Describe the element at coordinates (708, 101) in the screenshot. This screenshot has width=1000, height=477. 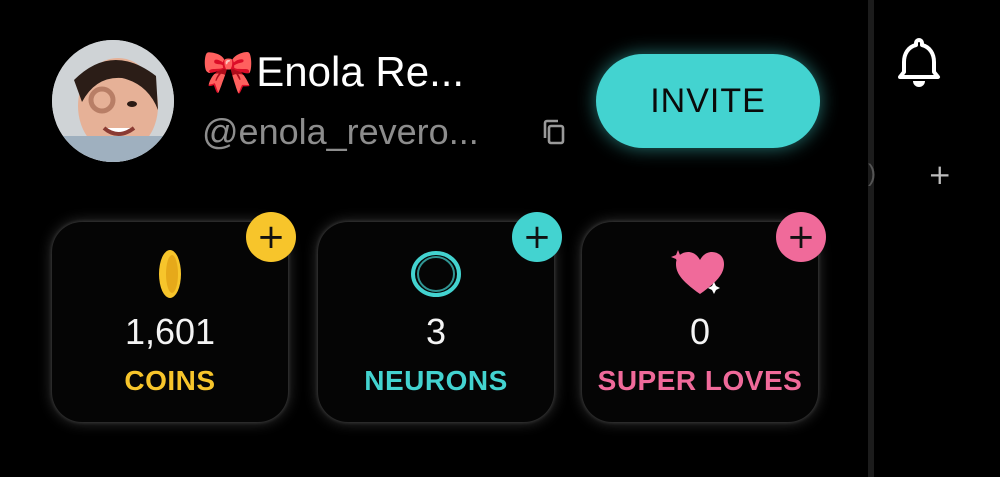
I see `invite-button: INVITE` at that location.